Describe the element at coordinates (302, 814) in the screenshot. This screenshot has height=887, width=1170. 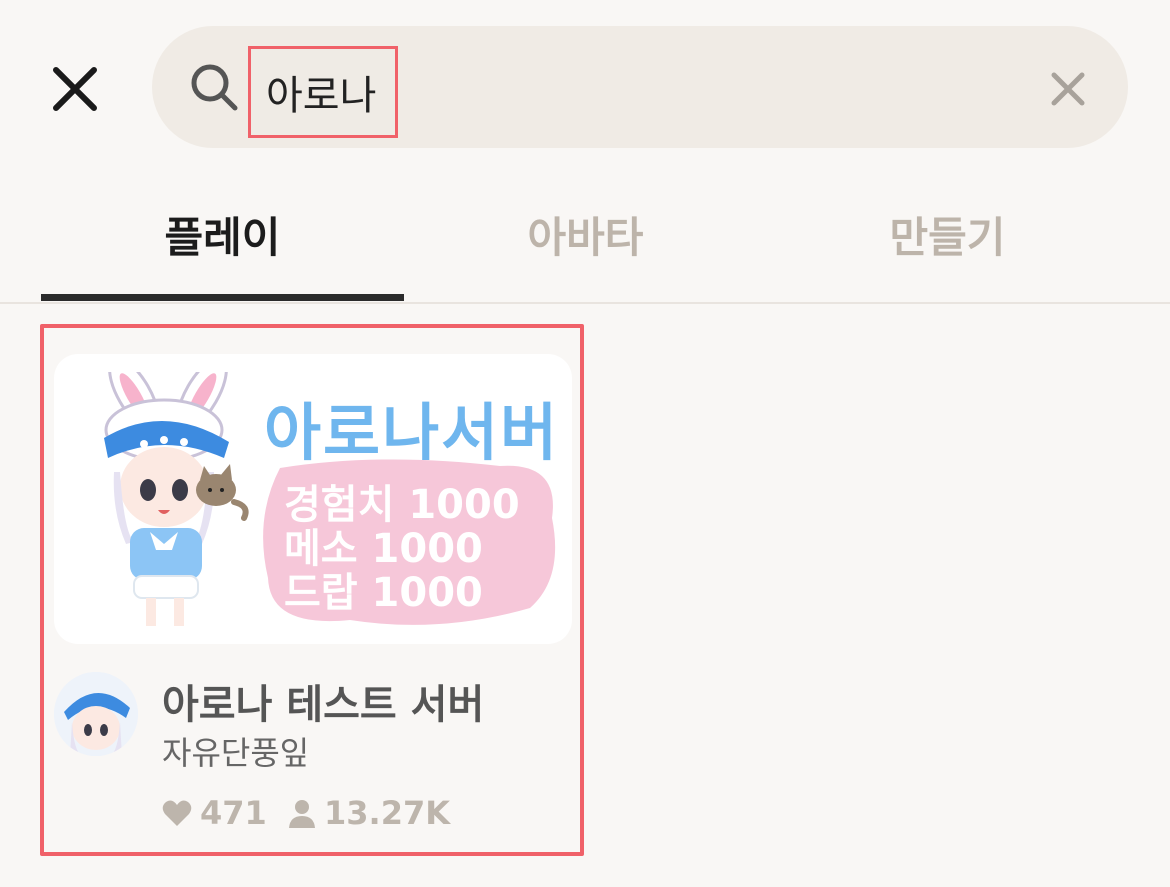
I see `person-icon` at that location.